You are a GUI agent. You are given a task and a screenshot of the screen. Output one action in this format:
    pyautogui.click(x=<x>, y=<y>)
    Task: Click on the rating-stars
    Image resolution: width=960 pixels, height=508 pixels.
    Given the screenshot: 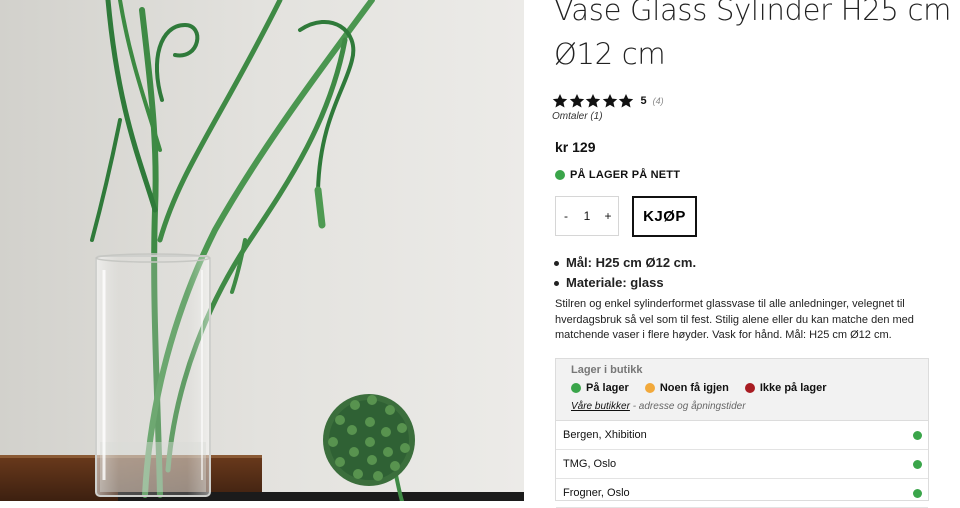 What is the action you would take?
    pyautogui.click(x=593, y=101)
    